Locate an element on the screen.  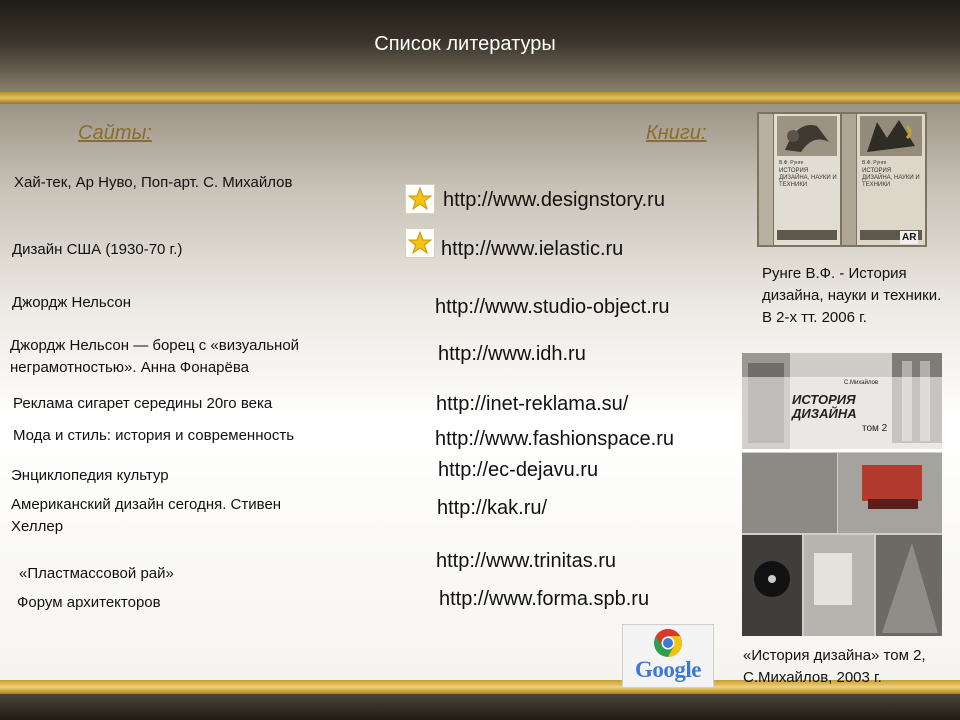
site-link: http://www.studio-object.ru is located at coordinates (552, 307).